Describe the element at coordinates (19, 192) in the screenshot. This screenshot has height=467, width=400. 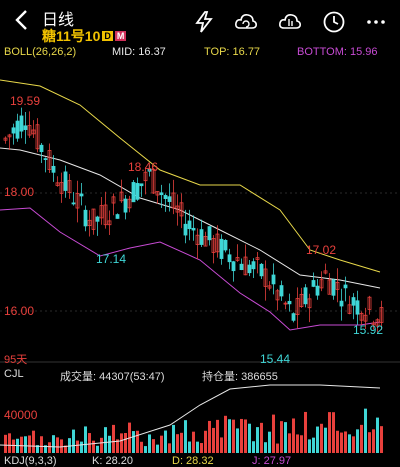
I see `price-axis-18: 18.00` at that location.